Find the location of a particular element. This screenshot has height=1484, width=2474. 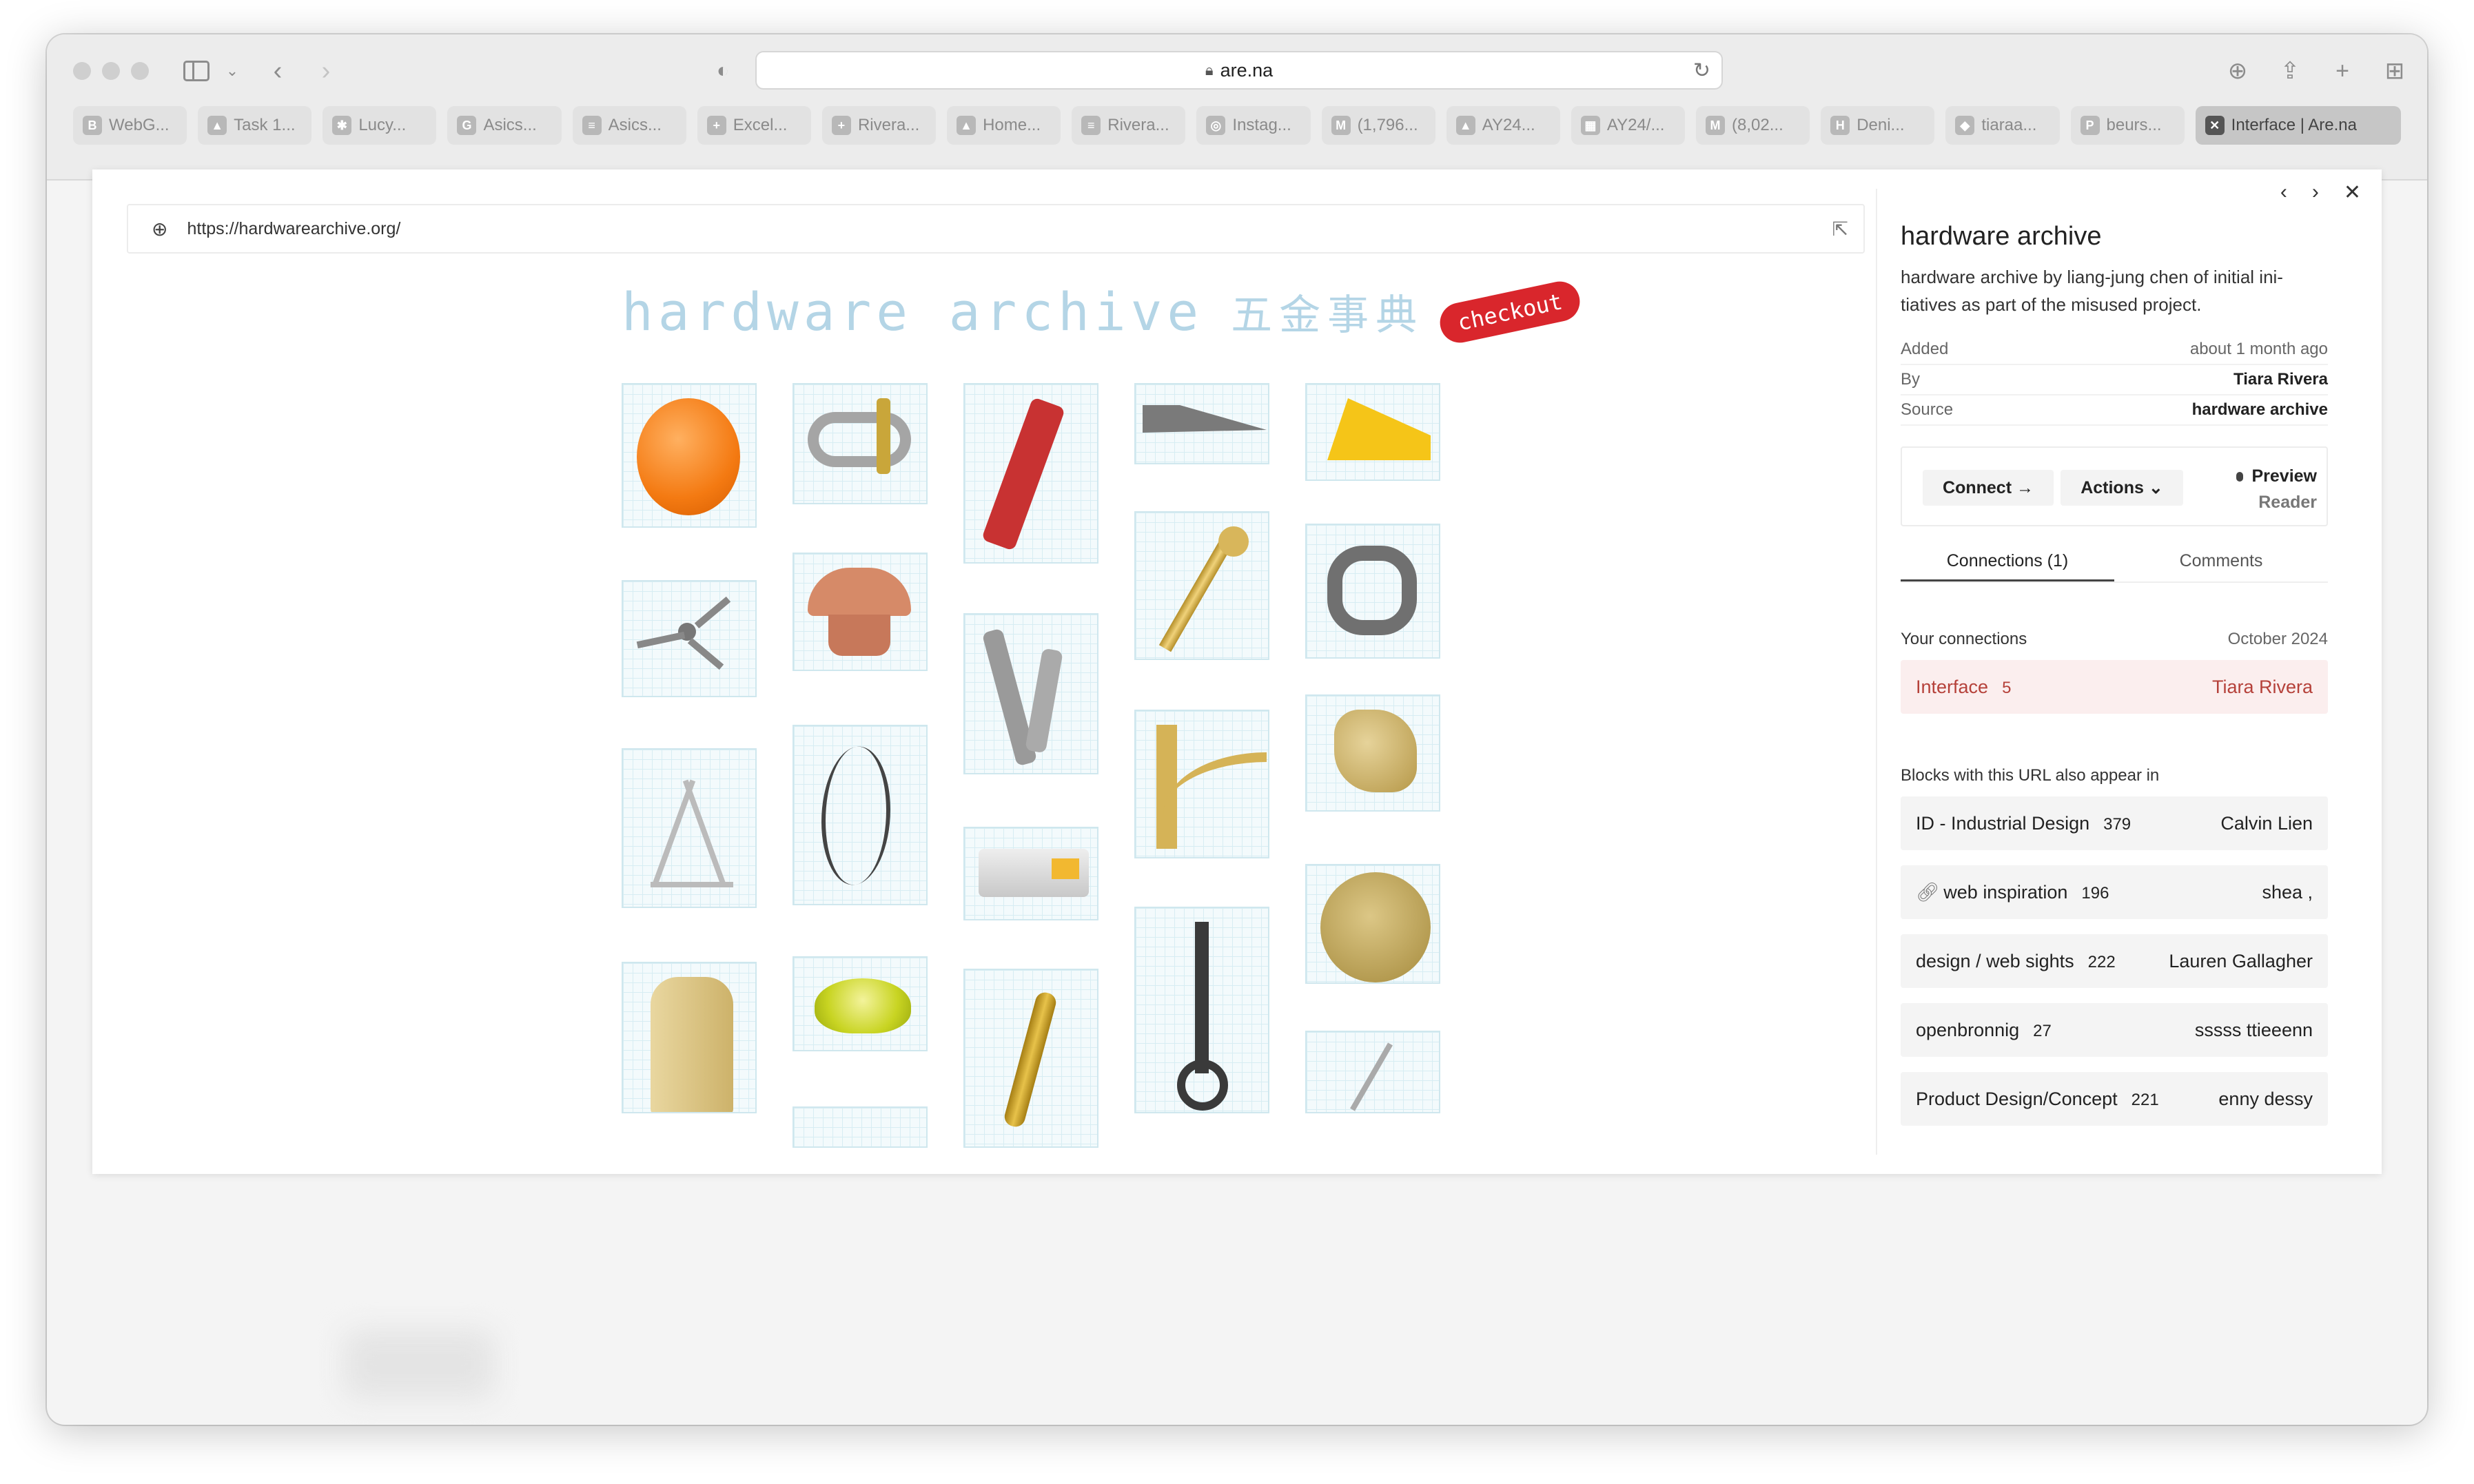

sidebar-icon is located at coordinates (196, 71).